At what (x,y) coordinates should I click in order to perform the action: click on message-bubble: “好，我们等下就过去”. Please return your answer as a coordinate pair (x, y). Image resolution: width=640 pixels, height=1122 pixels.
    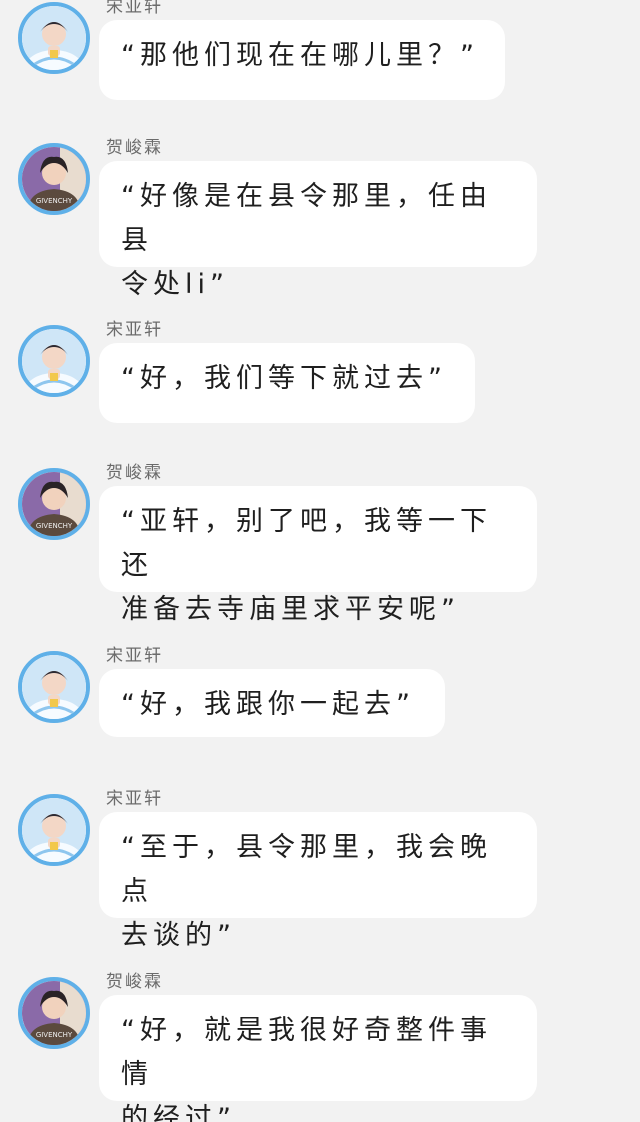
    Looking at the image, I should click on (287, 383).